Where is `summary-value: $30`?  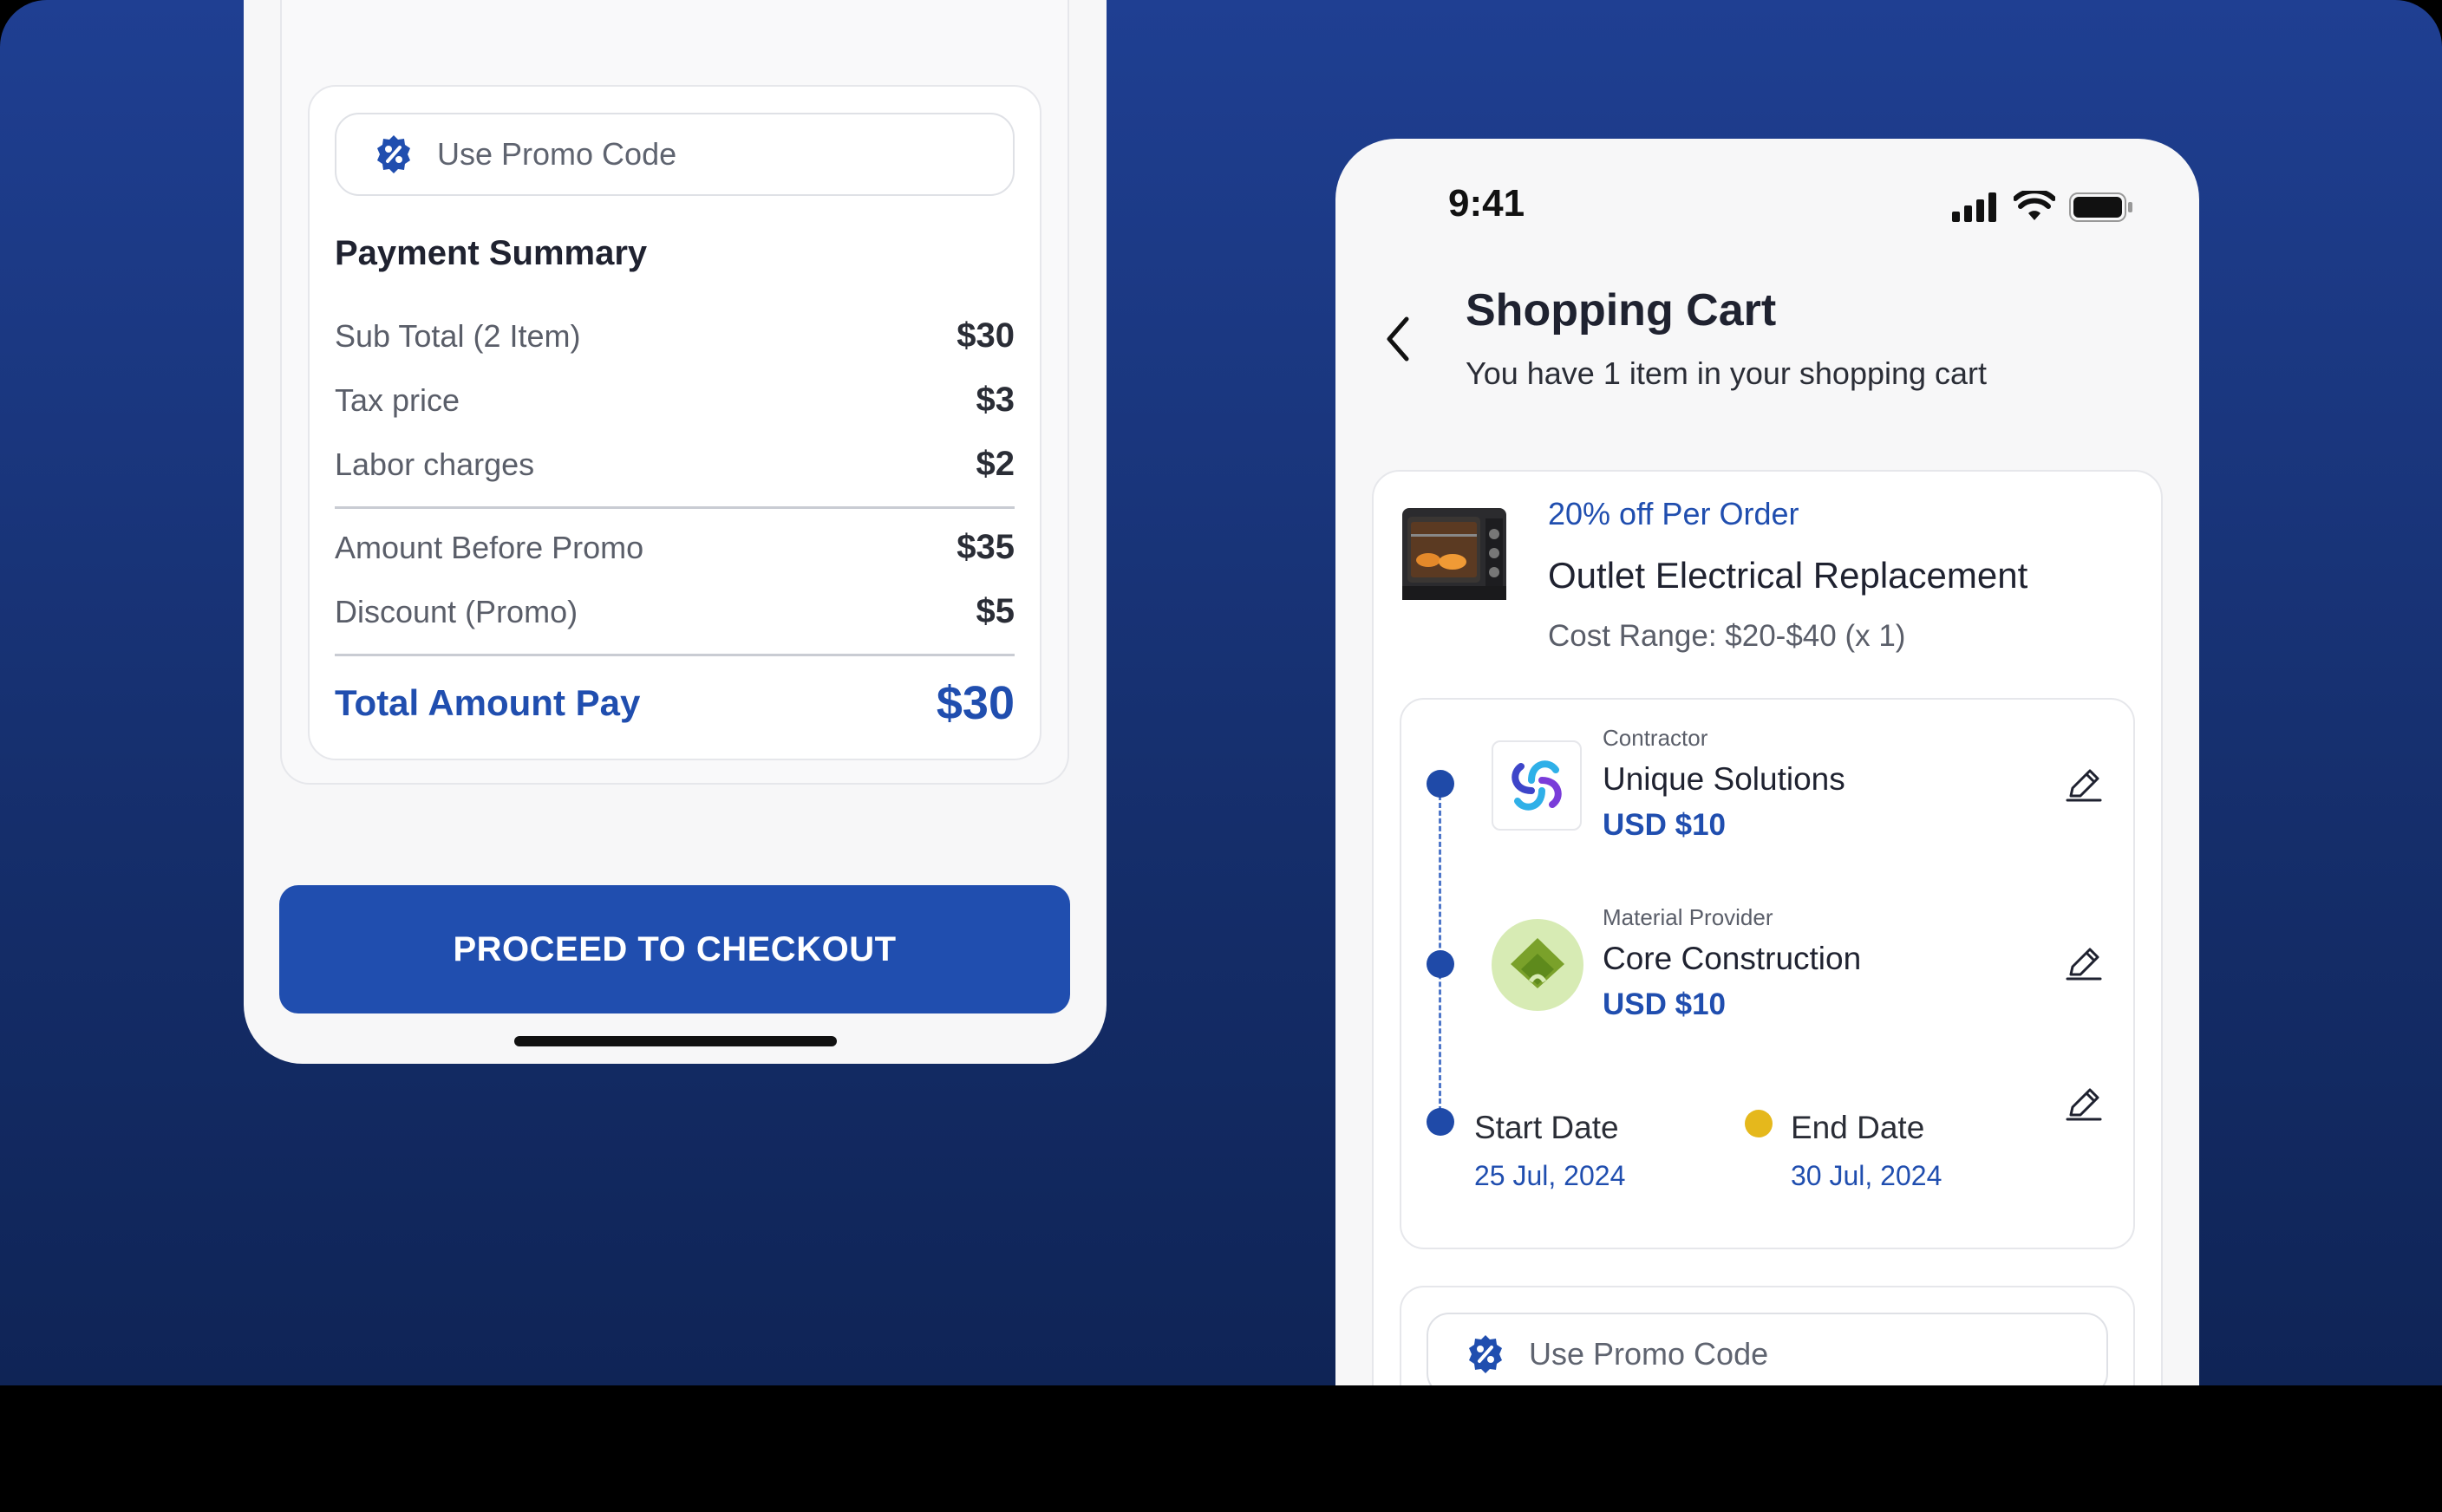
summary-value: $30 is located at coordinates (986, 336).